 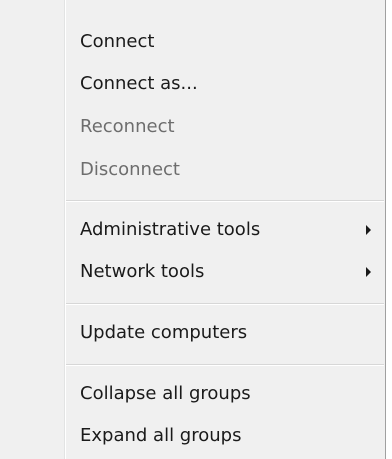 What do you see at coordinates (388, 229) in the screenshot?
I see `menu-right-border` at bounding box center [388, 229].